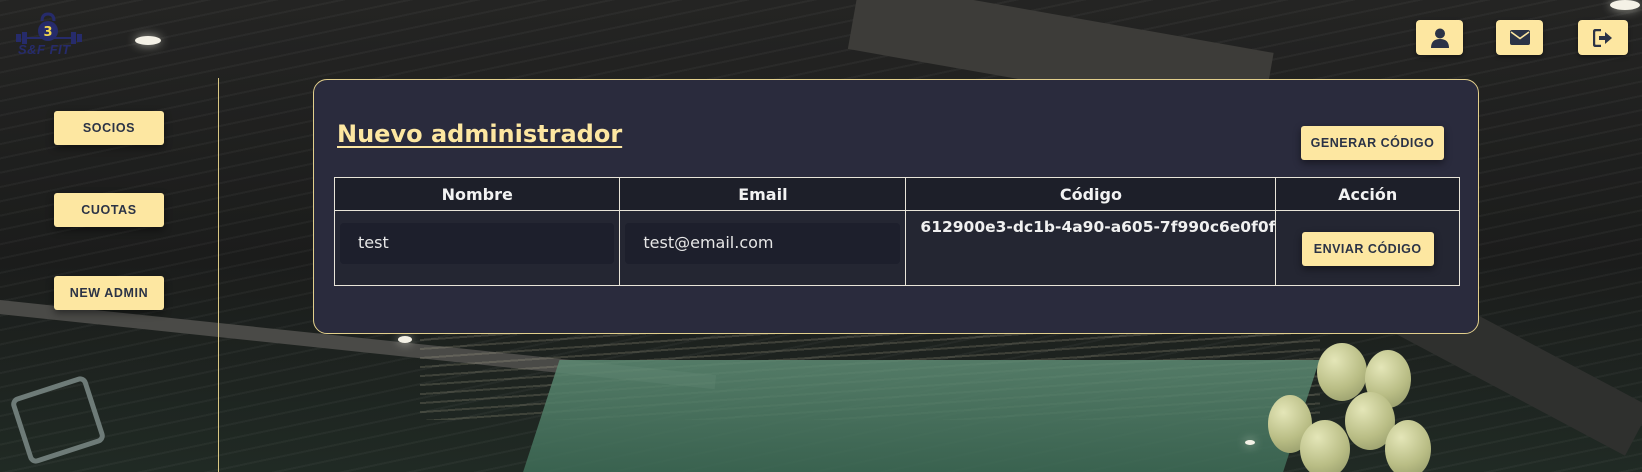 This screenshot has width=1642, height=472. I want to click on generate-code-button: GENERAR CÓDIGO, so click(1372, 143).